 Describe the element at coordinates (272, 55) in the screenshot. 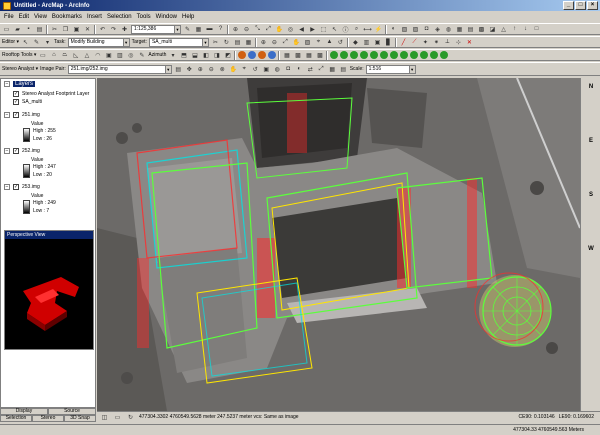

I see `blue-circle-icon` at that location.